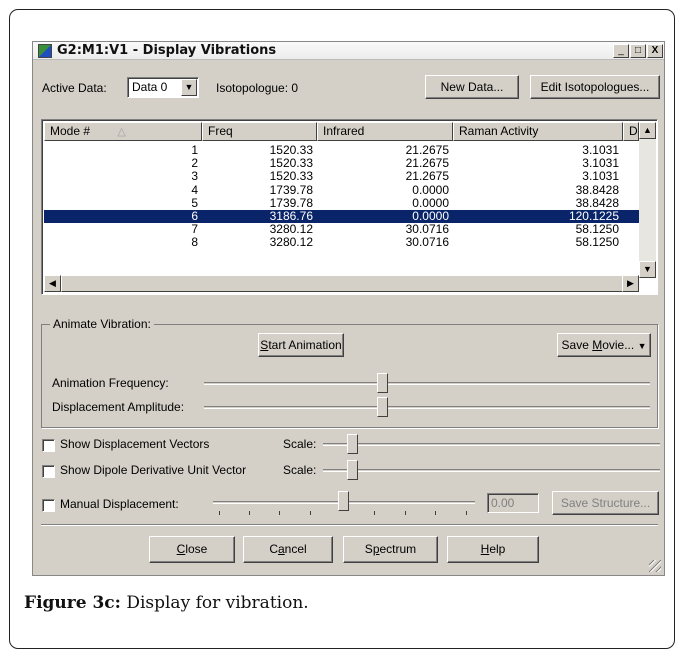 Image resolution: width=683 pixels, height=657 pixels. What do you see at coordinates (604, 345) in the screenshot?
I see `save-movie-button: Save Movie... ▼` at bounding box center [604, 345].